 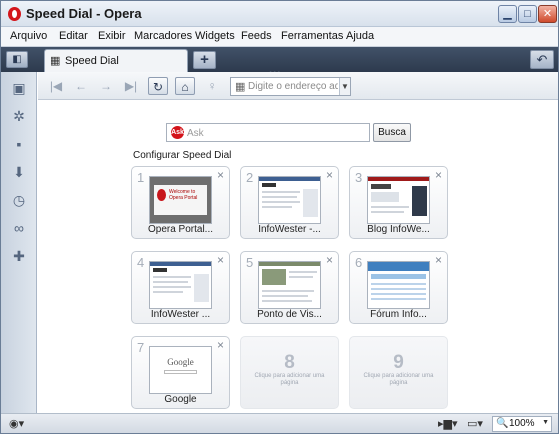 What do you see at coordinates (19, 172) in the screenshot?
I see `downloads-icon: ⬇` at bounding box center [19, 172].